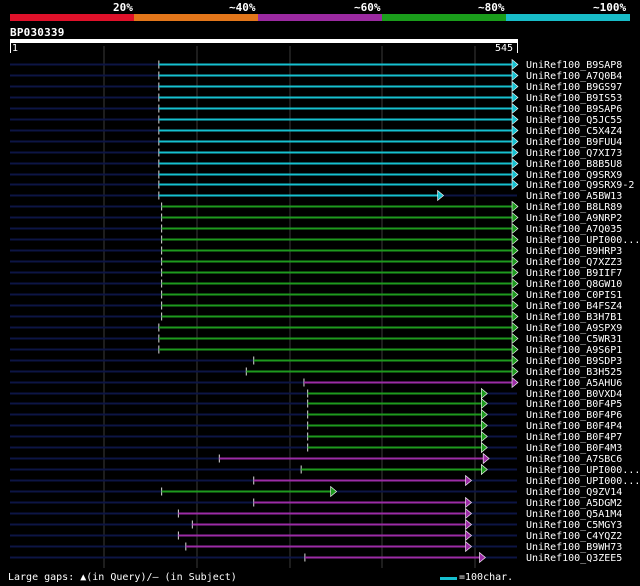  Describe the element at coordinates (316, 350) in the screenshot. I see `hit-row: UniRef100_A9S6P1` at that location.